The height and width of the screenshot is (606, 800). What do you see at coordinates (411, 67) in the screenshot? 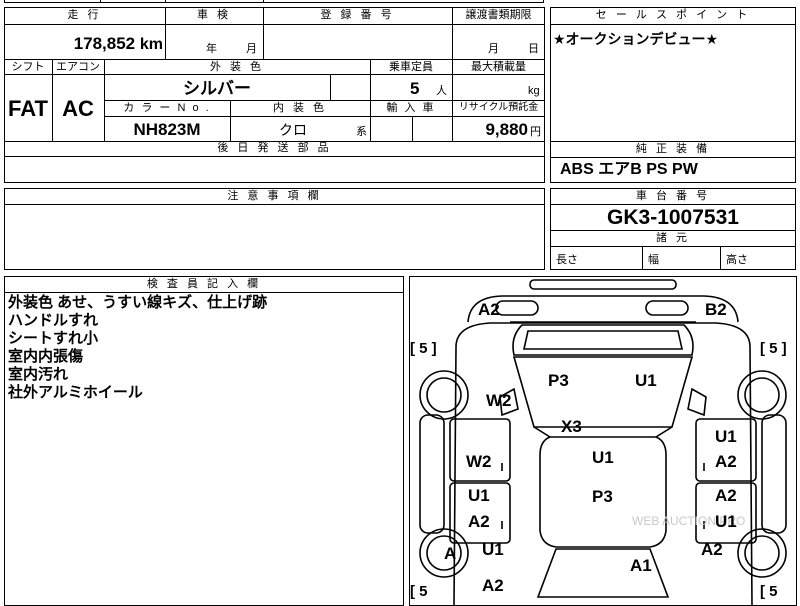
I see `capacity-header: 乗車定員` at bounding box center [411, 67].